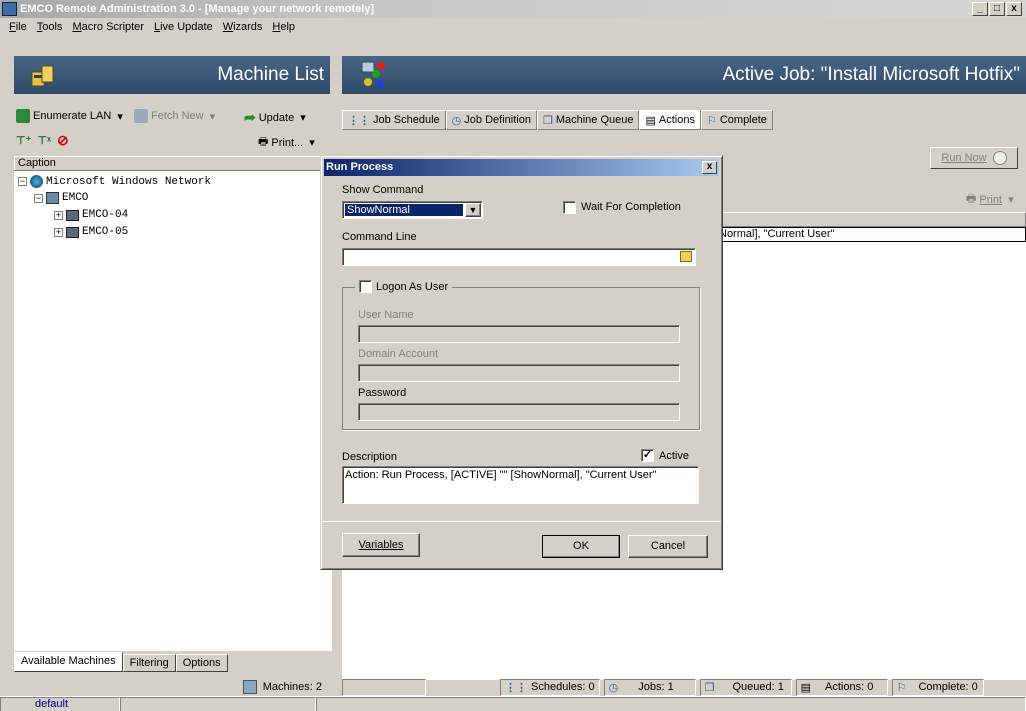  I want to click on menu-macro-scripter: Macro Scripter, so click(108, 27).